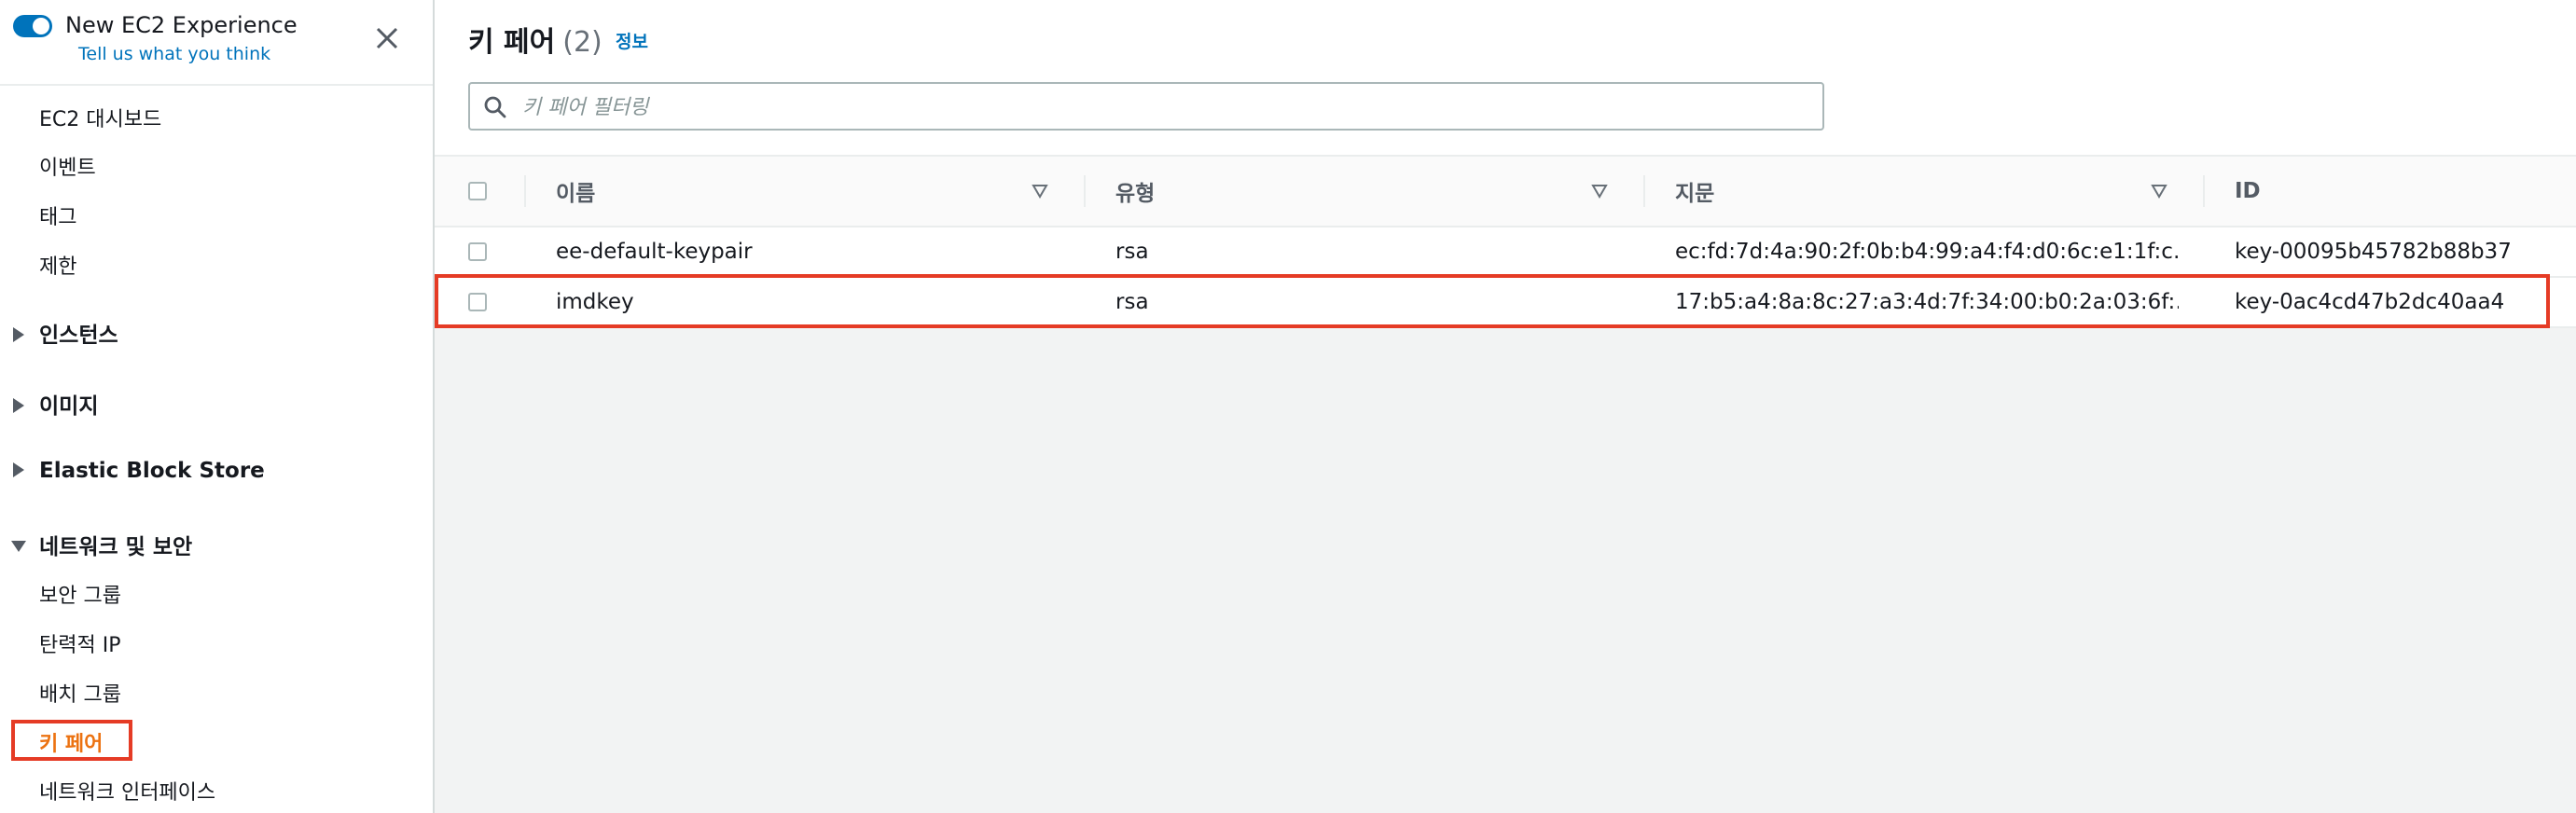  What do you see at coordinates (512, 42) in the screenshot?
I see `page-title-text: 키 페어` at bounding box center [512, 42].